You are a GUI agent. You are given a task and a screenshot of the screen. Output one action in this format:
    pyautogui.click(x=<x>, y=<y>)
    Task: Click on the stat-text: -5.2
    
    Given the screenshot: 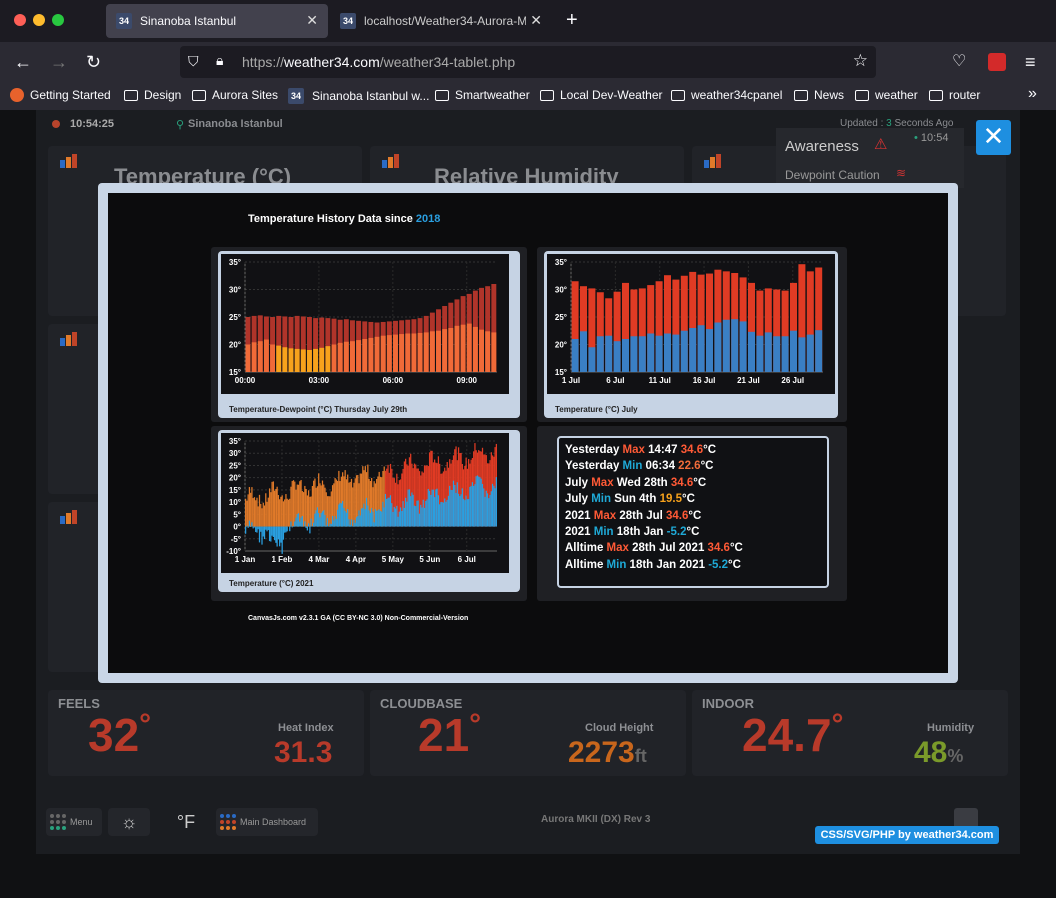 What is the action you would take?
    pyautogui.click(x=676, y=531)
    